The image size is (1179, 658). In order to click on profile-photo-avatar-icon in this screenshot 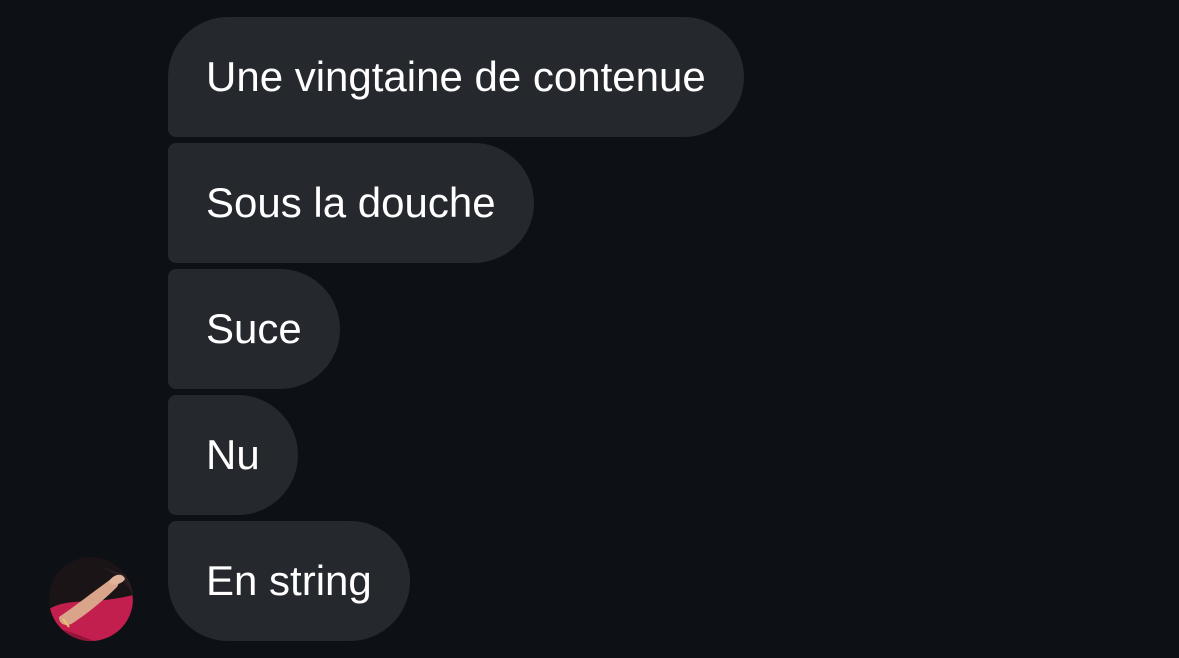, I will do `click(91, 599)`.